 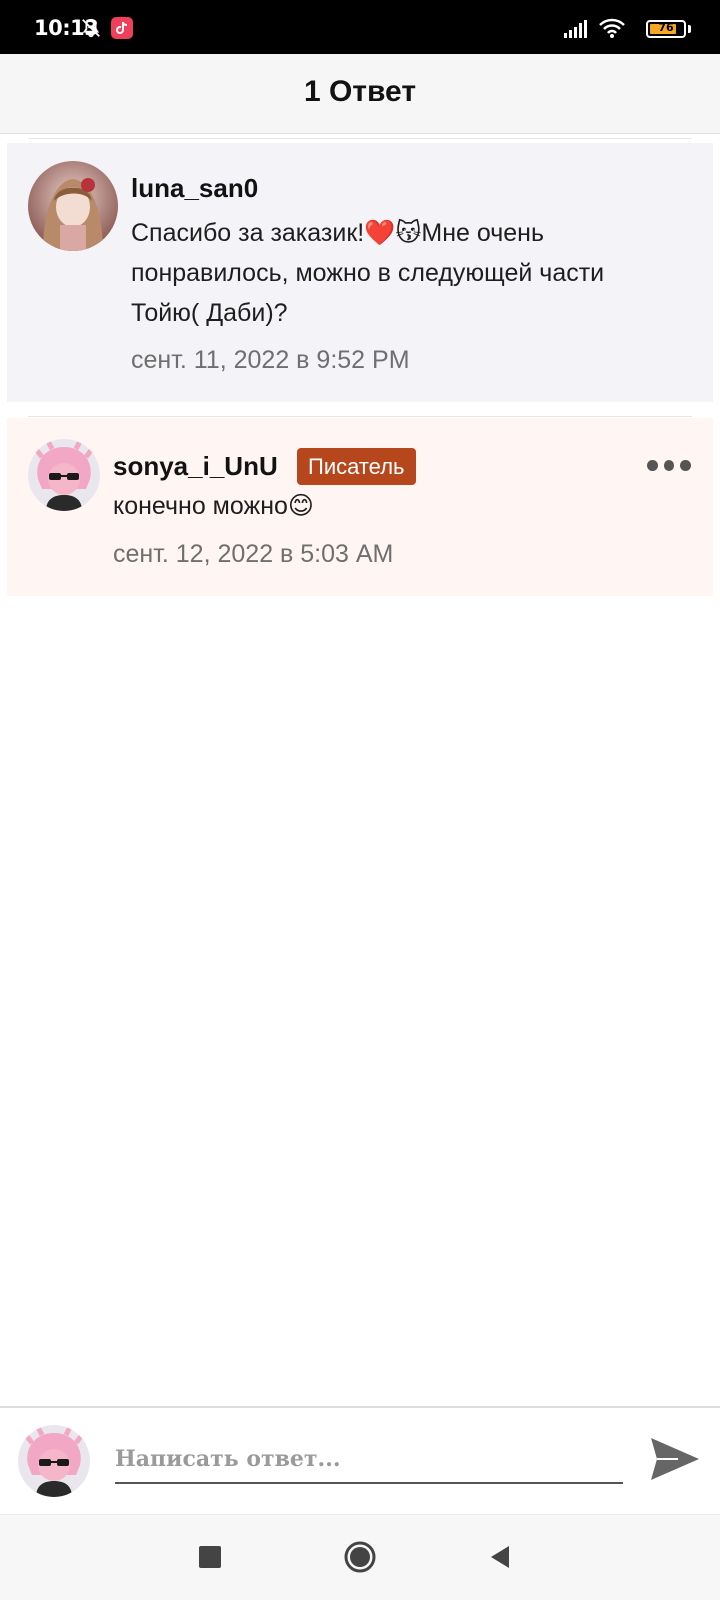 What do you see at coordinates (122, 28) in the screenshot?
I see `app-notification-icon` at bounding box center [122, 28].